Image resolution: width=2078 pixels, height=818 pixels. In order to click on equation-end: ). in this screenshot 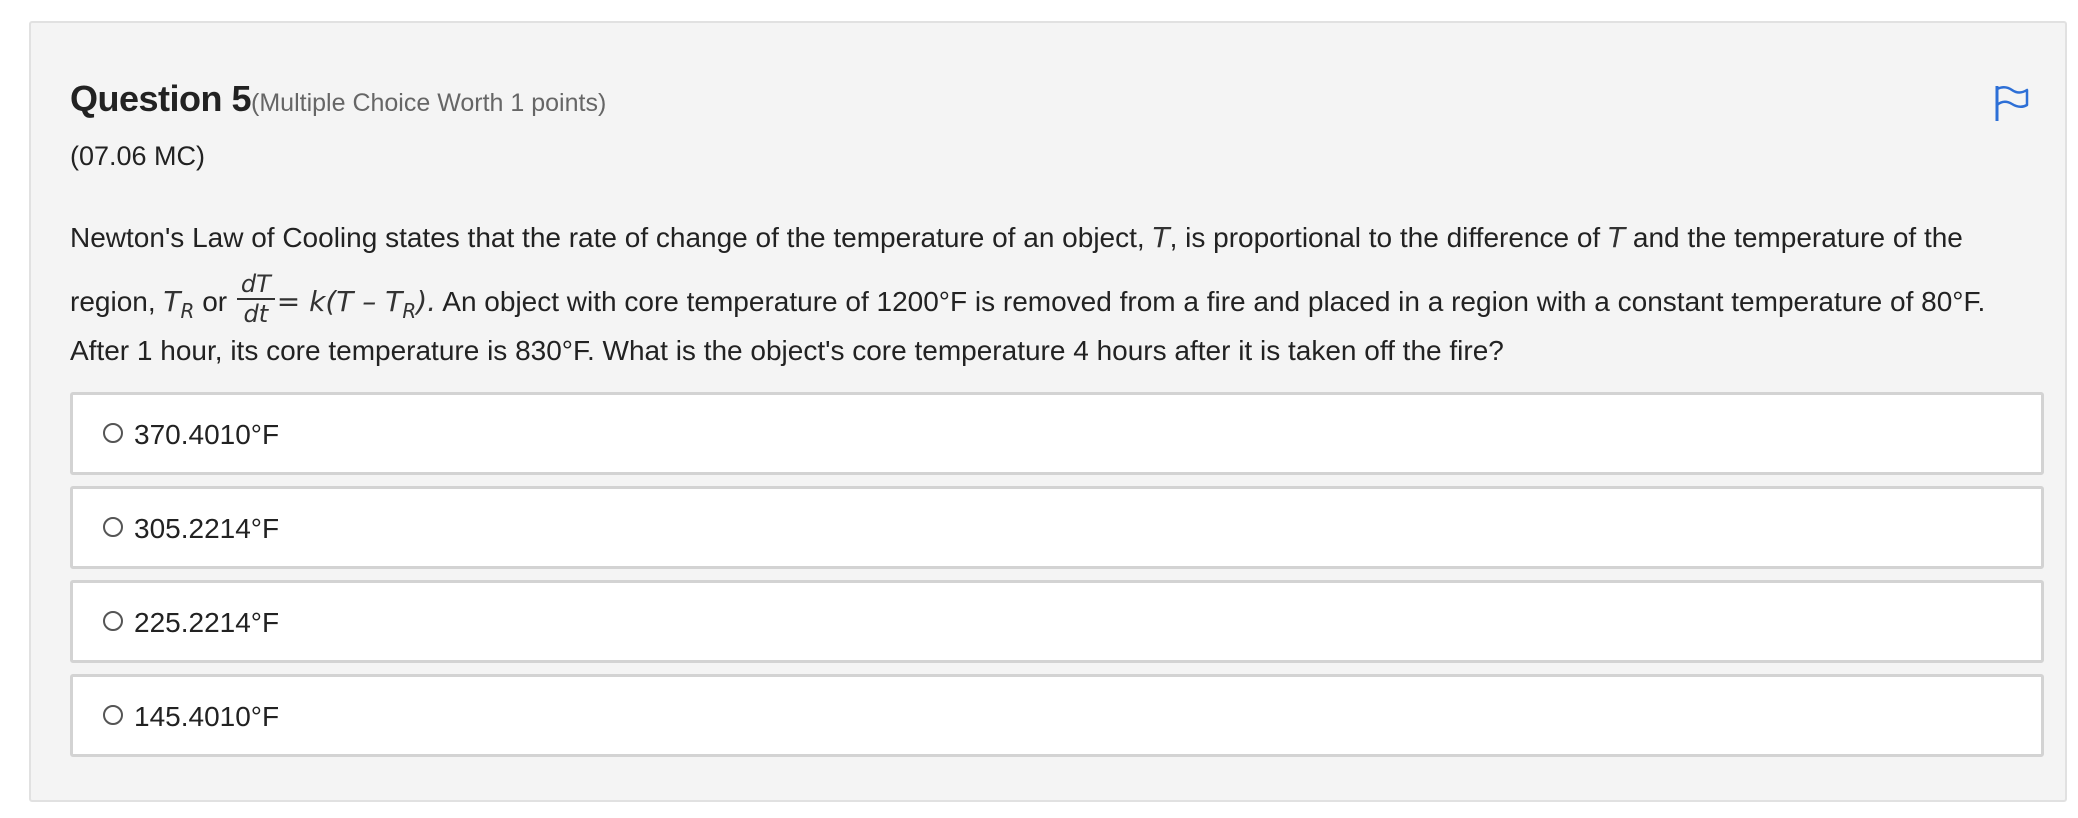, I will do `click(426, 301)`.